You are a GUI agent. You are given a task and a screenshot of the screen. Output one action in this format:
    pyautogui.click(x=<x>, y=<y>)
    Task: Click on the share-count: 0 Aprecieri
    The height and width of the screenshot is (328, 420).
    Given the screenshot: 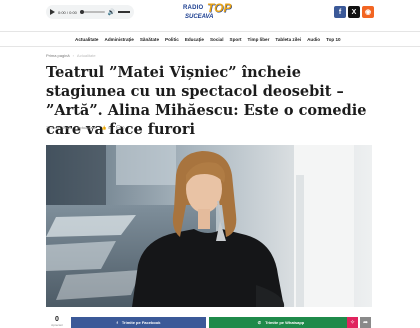 What is the action you would take?
    pyautogui.click(x=57, y=321)
    